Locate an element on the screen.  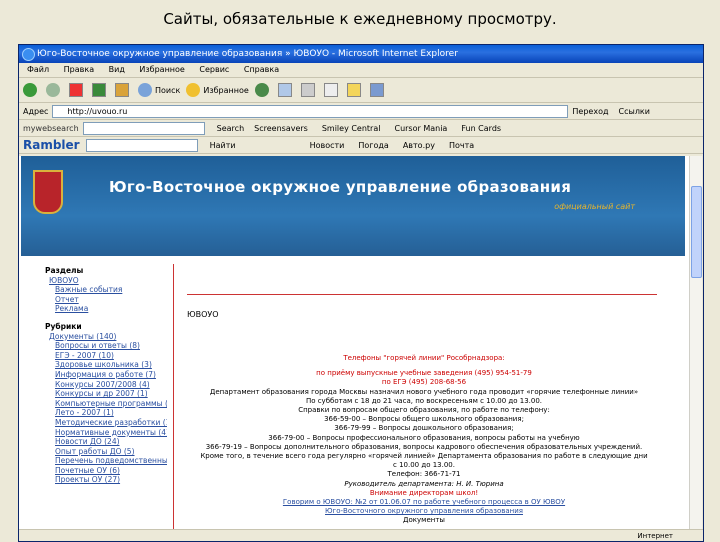
article-director: Руководитель департамента: Н. И. Тюрина is located at coordinates (424, 483).